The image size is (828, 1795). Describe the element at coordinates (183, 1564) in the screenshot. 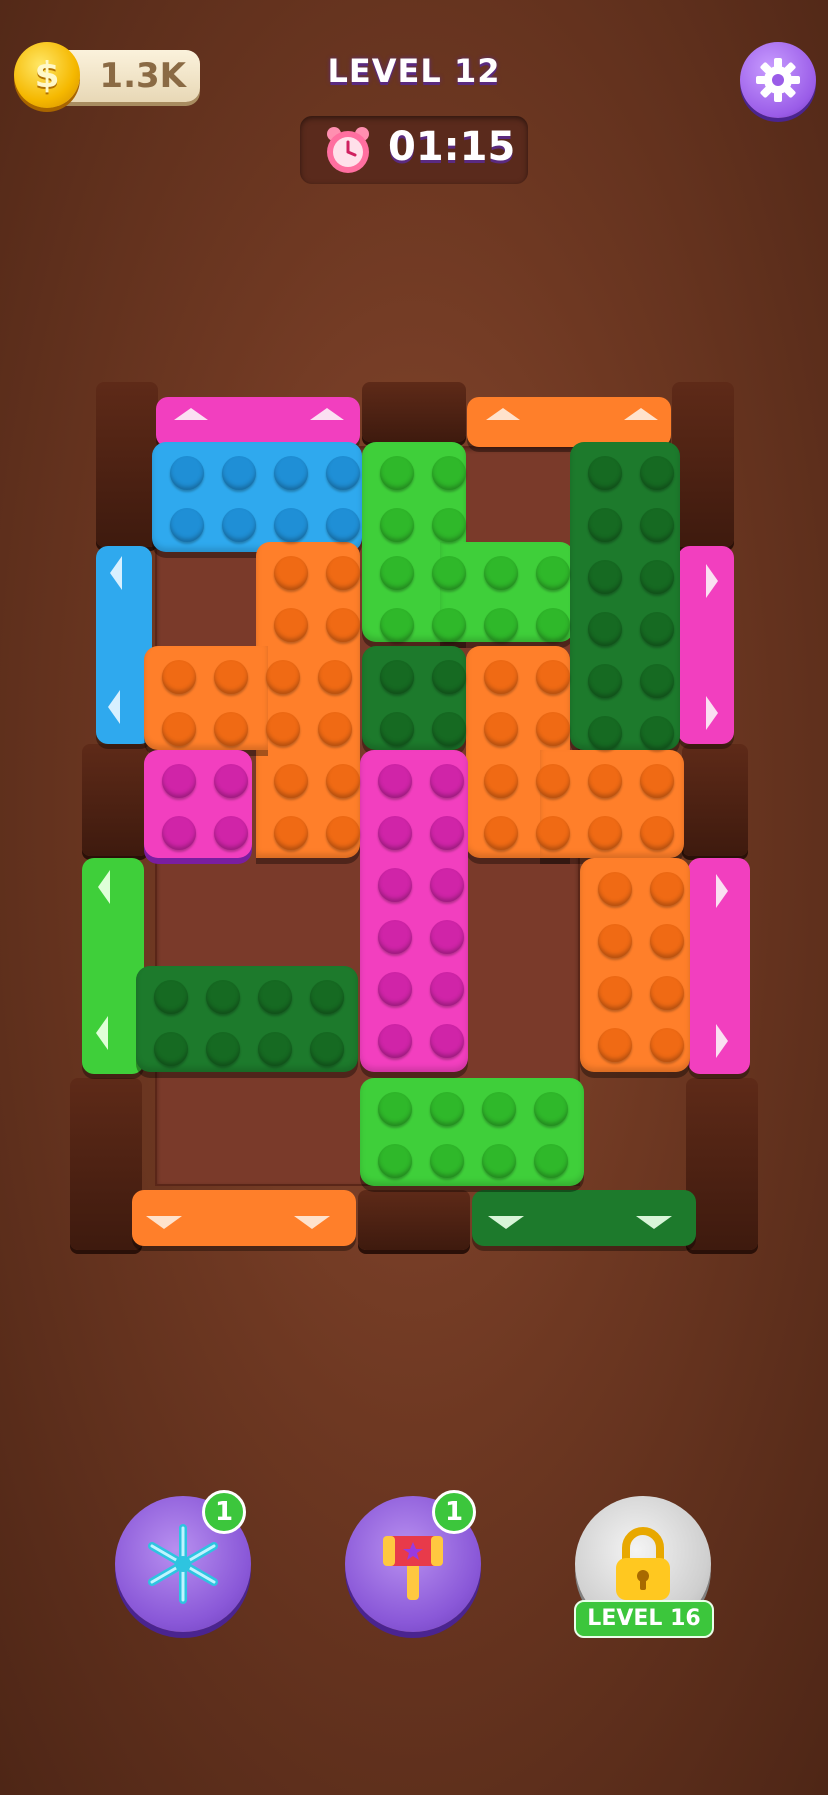

I see `snowflake-icon` at that location.